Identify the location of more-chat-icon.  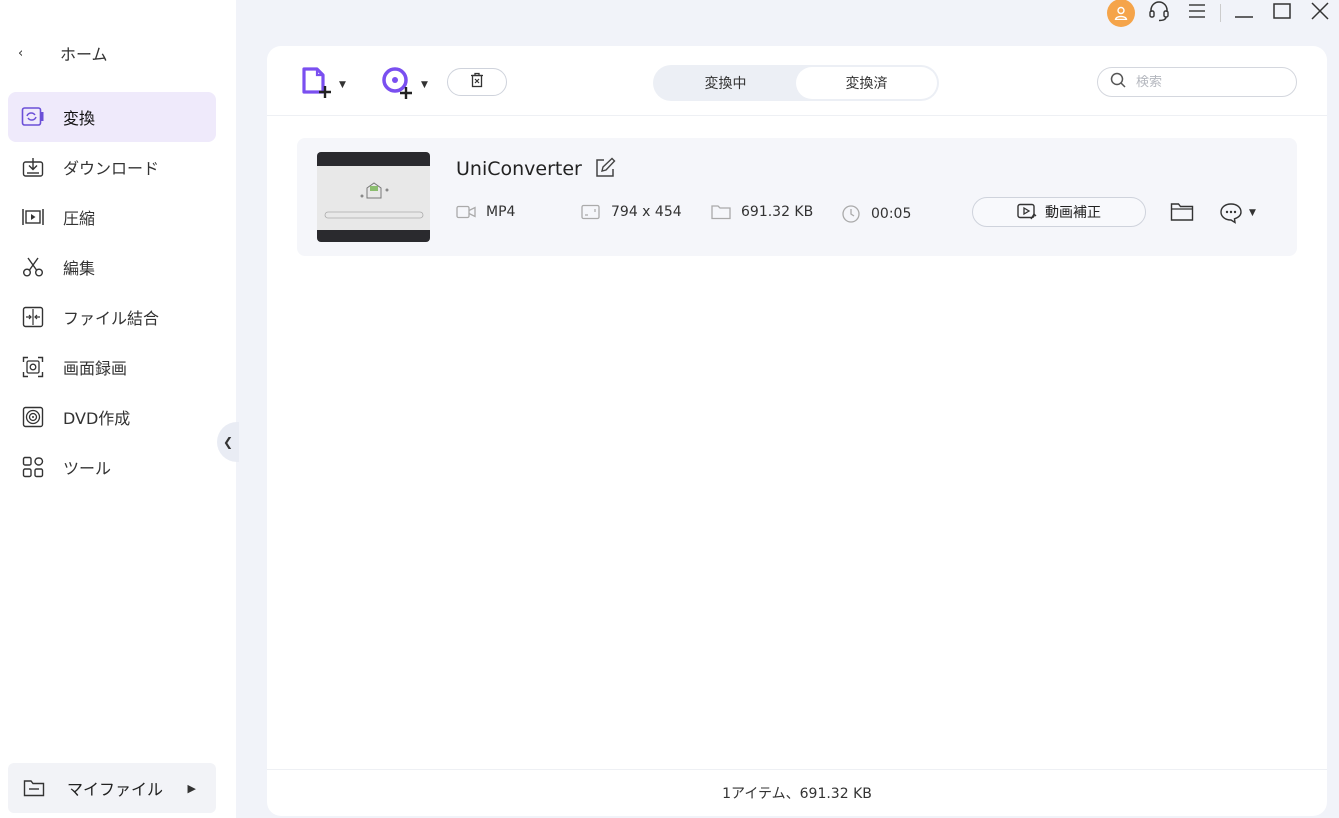
(1231, 213).